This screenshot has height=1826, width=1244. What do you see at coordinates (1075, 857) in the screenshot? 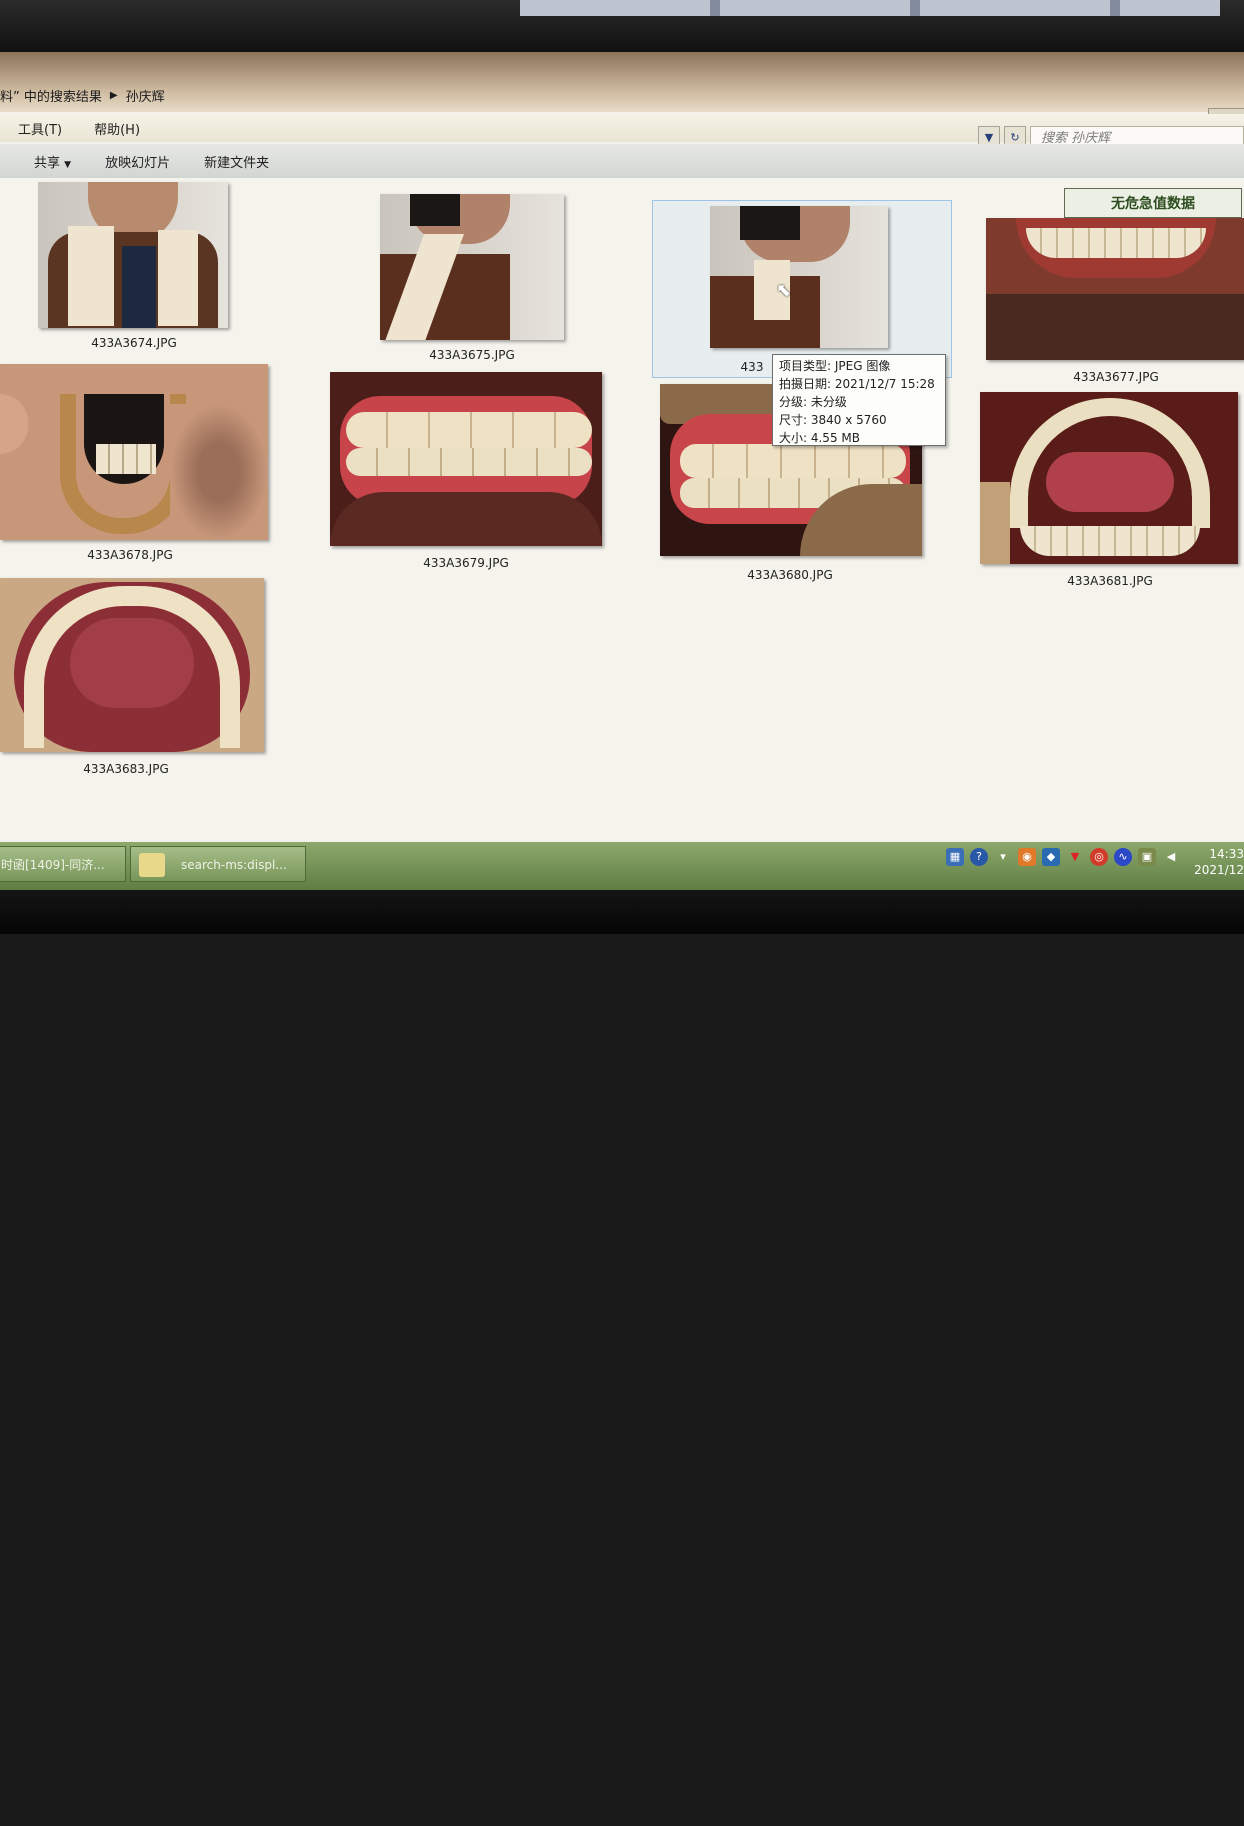
I see `antivirus-icon: ▼` at bounding box center [1075, 857].